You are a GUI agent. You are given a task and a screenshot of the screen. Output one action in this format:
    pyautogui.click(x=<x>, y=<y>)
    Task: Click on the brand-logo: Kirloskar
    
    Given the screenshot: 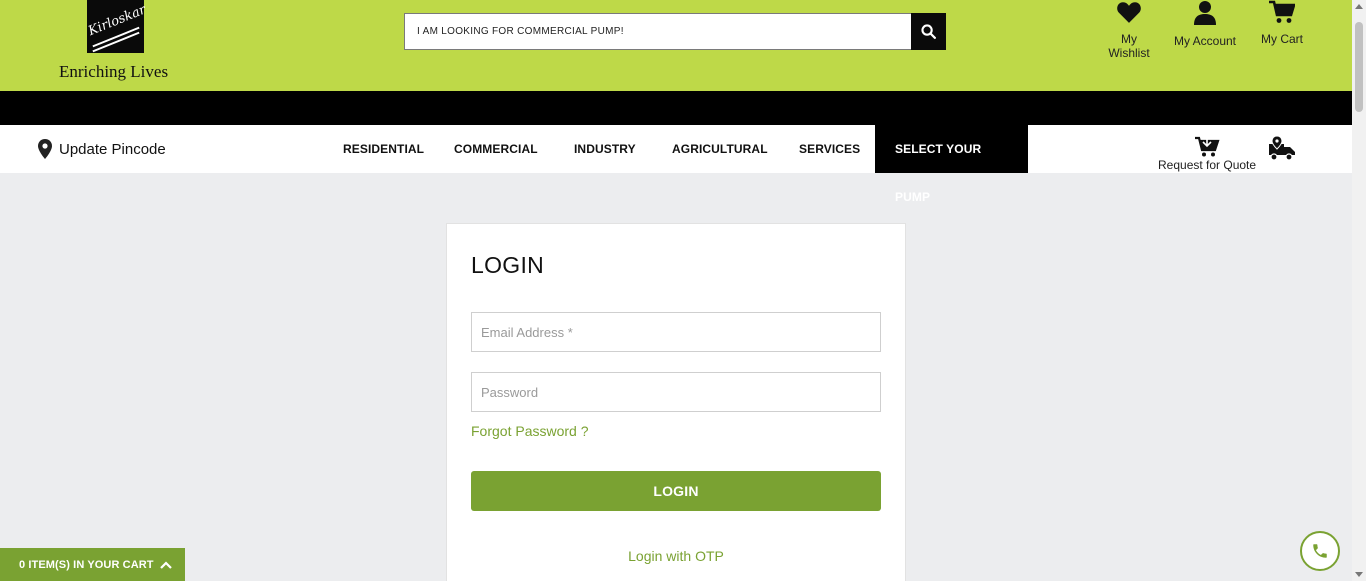 What is the action you would take?
    pyautogui.click(x=117, y=26)
    